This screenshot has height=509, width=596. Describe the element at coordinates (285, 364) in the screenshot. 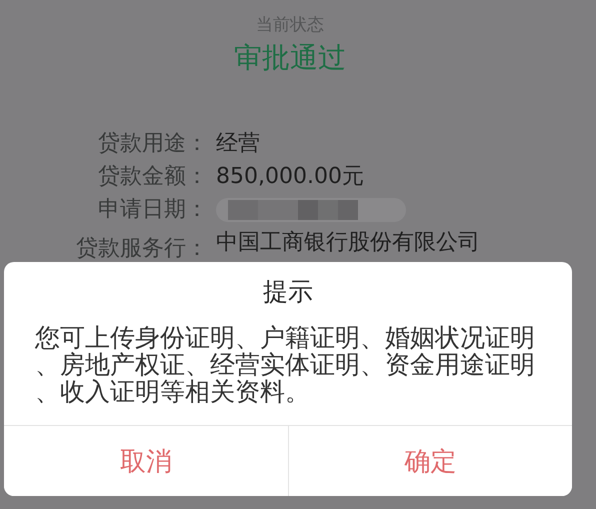

I see `dialog-message: 您可上传身份证明、户籍证明、婚姻状况证明、房地产权证、经营实体证明、资金用途证明、收入证明等相关资料。` at that location.